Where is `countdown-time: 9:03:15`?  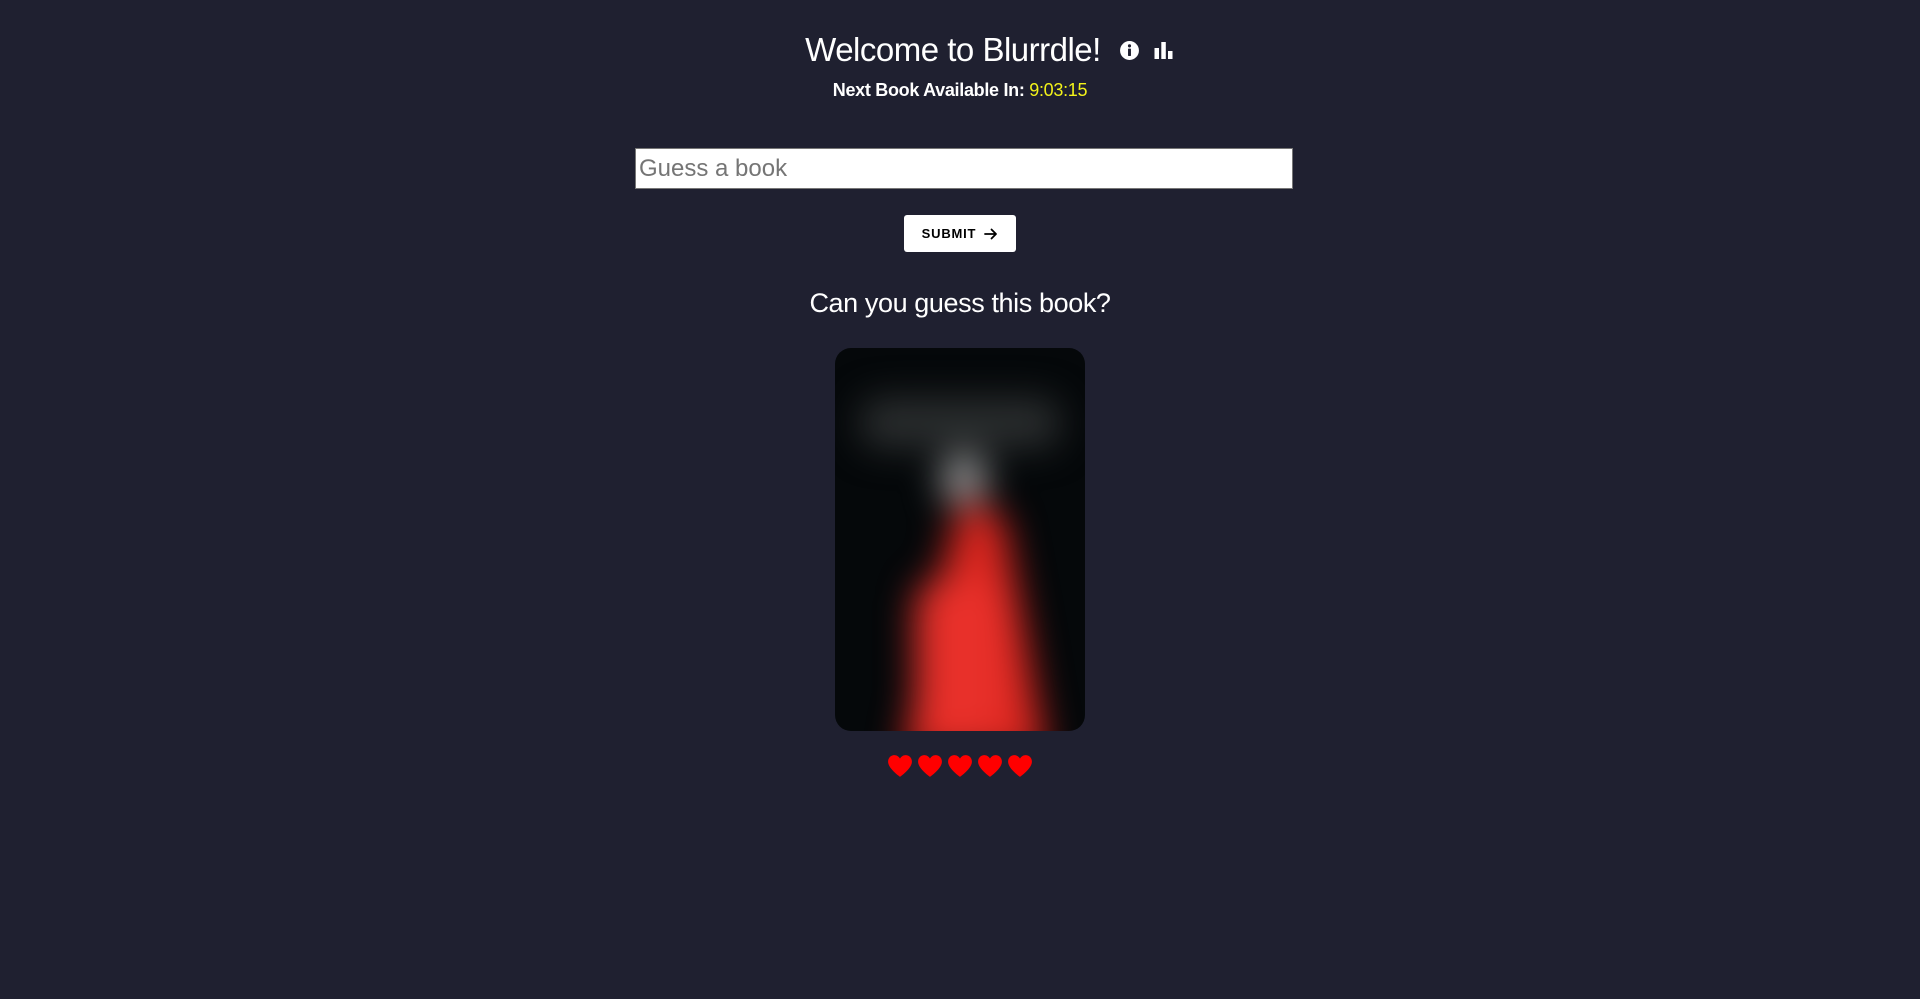 countdown-time: 9:03:15 is located at coordinates (1058, 90).